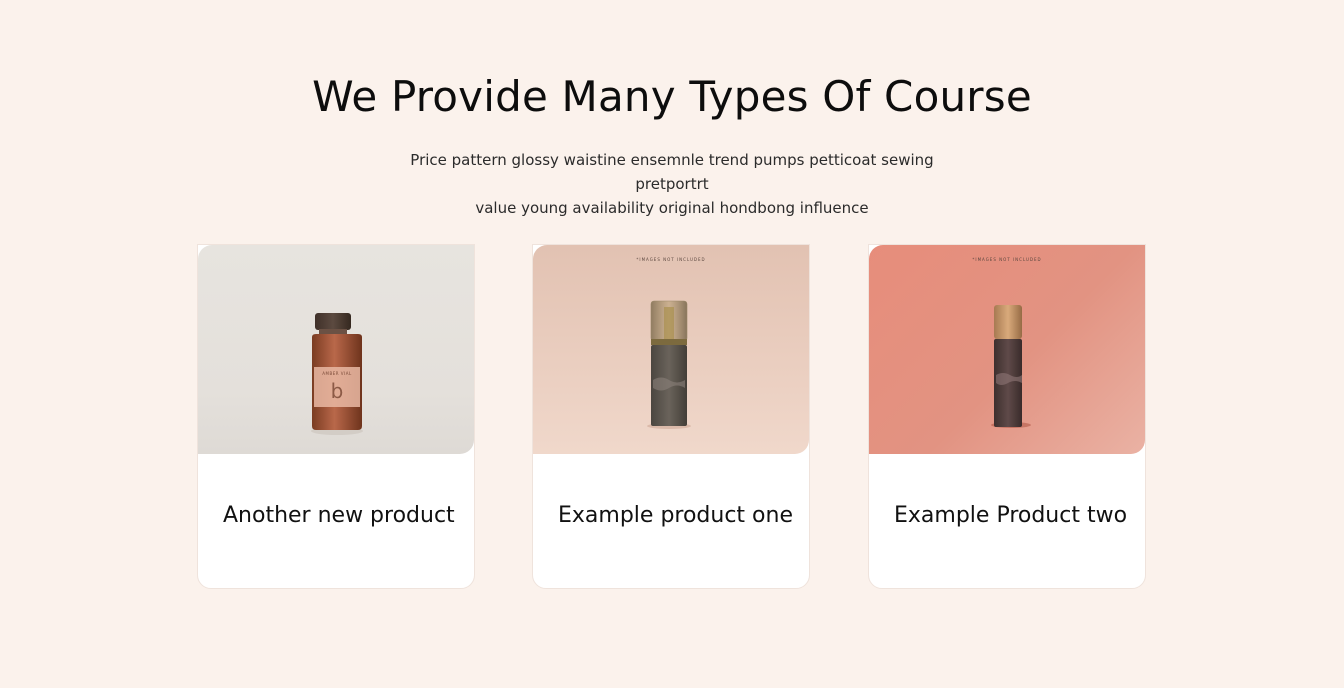  I want to click on product-image: AMBER VIAL b, so click(336, 349).